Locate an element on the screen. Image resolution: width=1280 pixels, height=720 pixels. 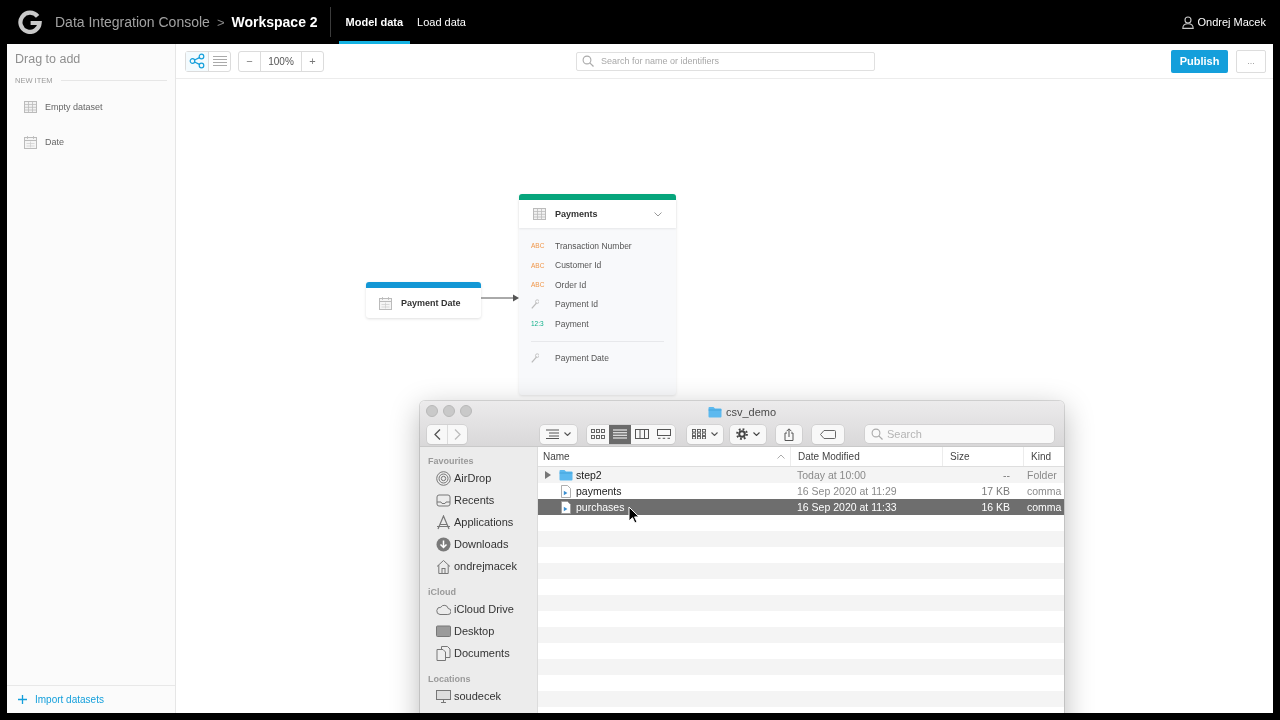
share-button is located at coordinates (789, 434).